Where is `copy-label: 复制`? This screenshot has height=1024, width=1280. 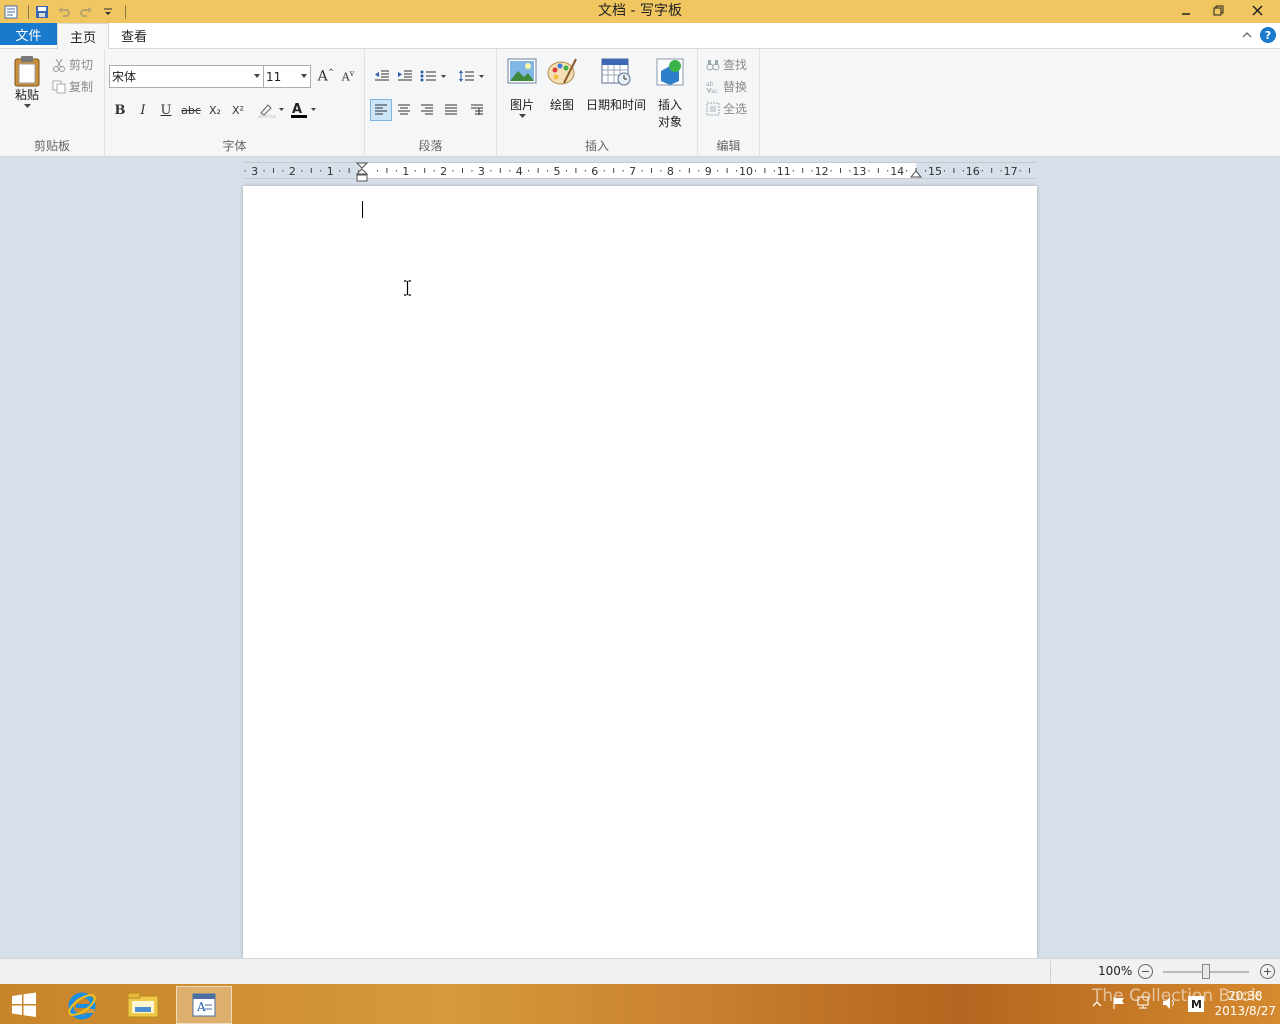 copy-label: 复制 is located at coordinates (81, 87).